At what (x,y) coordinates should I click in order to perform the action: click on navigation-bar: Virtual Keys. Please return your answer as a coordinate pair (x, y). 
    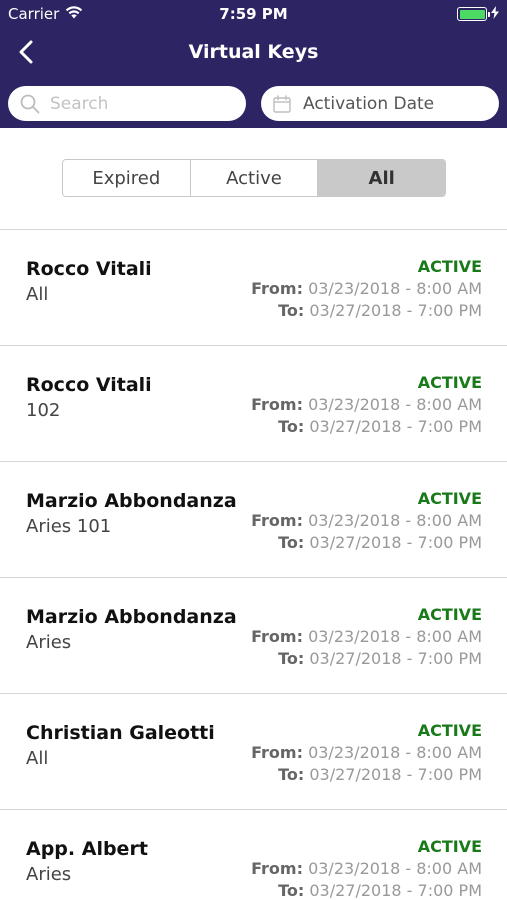
    Looking at the image, I should click on (253, 54).